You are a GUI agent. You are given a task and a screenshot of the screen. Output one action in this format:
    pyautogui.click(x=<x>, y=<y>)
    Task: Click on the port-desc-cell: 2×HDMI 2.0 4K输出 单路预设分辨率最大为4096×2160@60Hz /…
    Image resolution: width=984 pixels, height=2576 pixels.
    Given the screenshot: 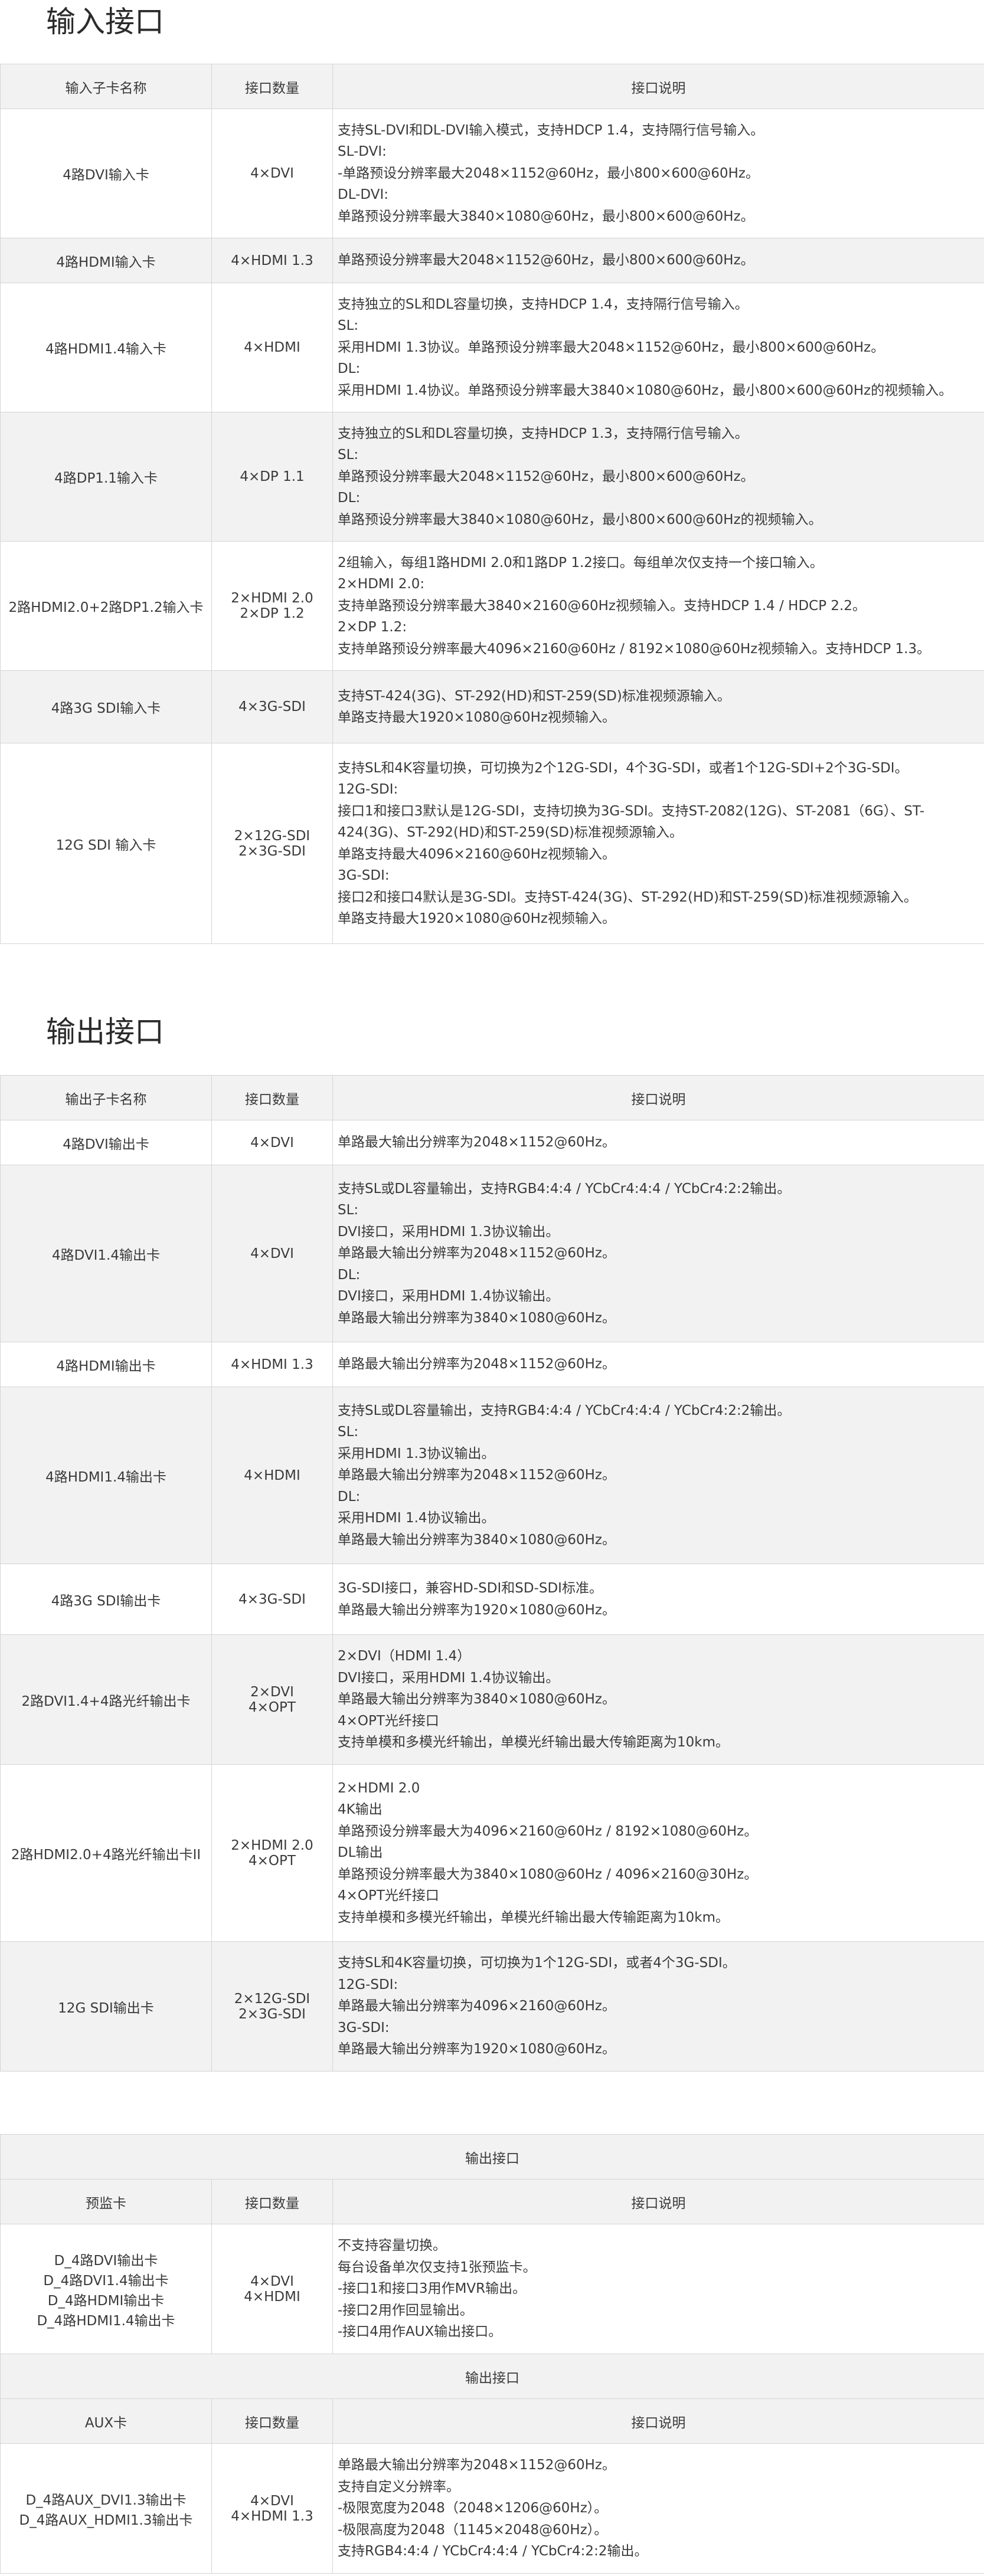 What is the action you would take?
    pyautogui.click(x=658, y=1853)
    